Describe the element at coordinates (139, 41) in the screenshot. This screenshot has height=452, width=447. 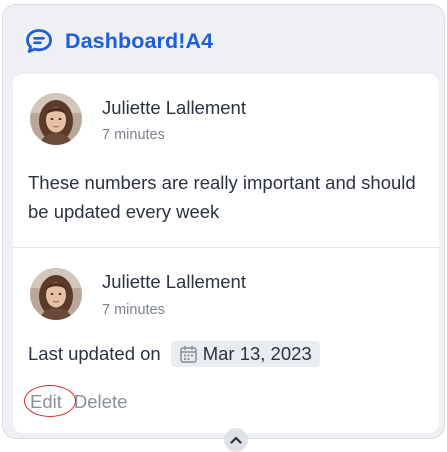
I see `panel-title: Dashboard!A4` at that location.